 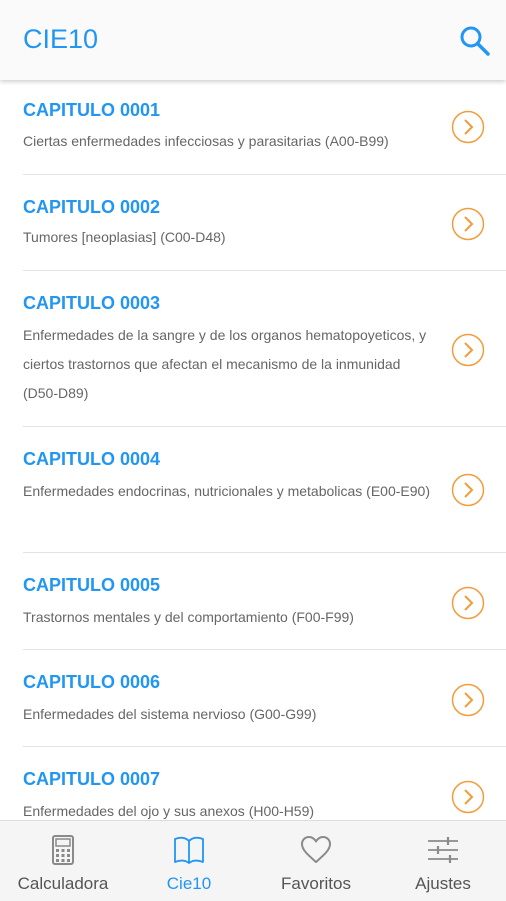 I want to click on tab-favoritos: Favoritos, so click(x=316, y=861).